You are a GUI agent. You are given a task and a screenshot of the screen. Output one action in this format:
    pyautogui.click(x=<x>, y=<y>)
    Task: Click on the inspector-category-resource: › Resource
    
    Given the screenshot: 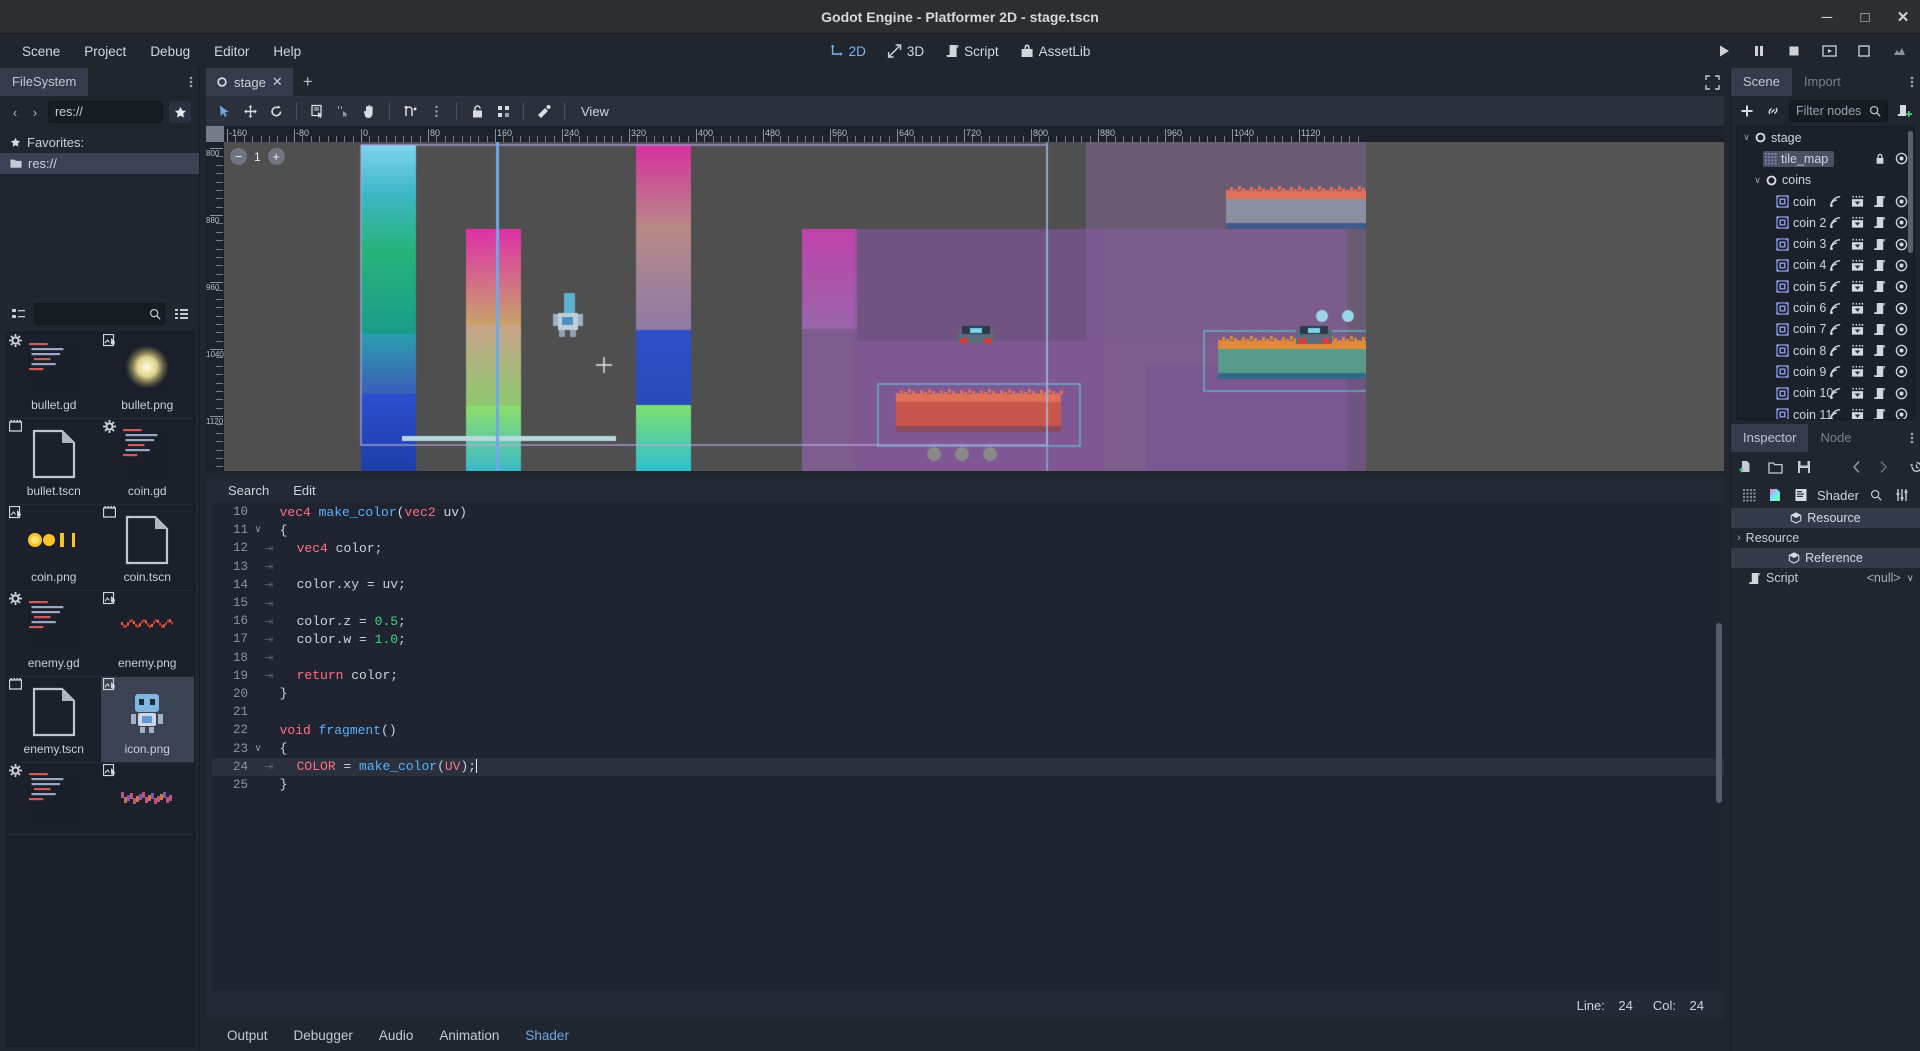 What is the action you would take?
    pyautogui.click(x=1825, y=538)
    